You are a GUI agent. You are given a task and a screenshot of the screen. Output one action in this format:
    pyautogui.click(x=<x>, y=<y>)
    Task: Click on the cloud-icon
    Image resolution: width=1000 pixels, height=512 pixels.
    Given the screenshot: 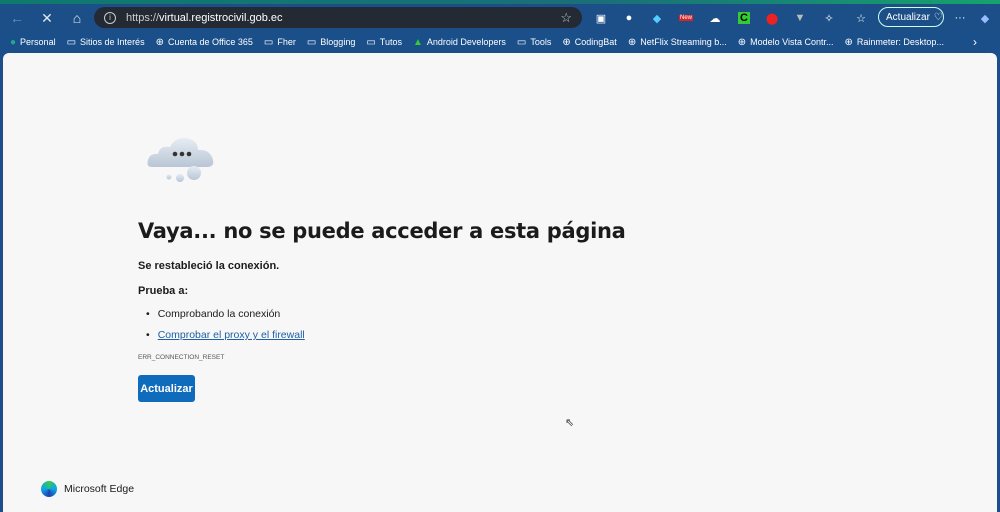 What is the action you would take?
    pyautogui.click(x=180, y=160)
    